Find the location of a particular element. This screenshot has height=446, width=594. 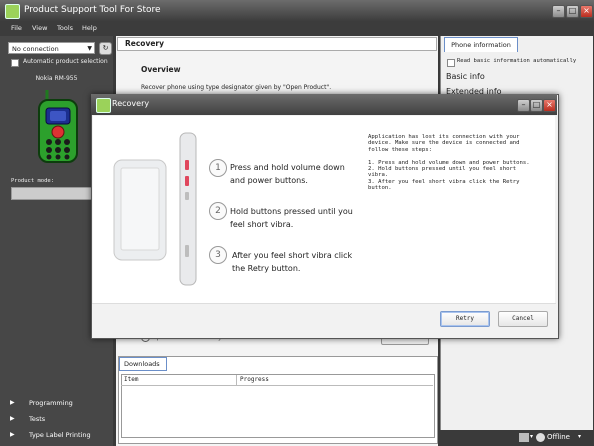

menu-view: View is located at coordinates (39, 28).